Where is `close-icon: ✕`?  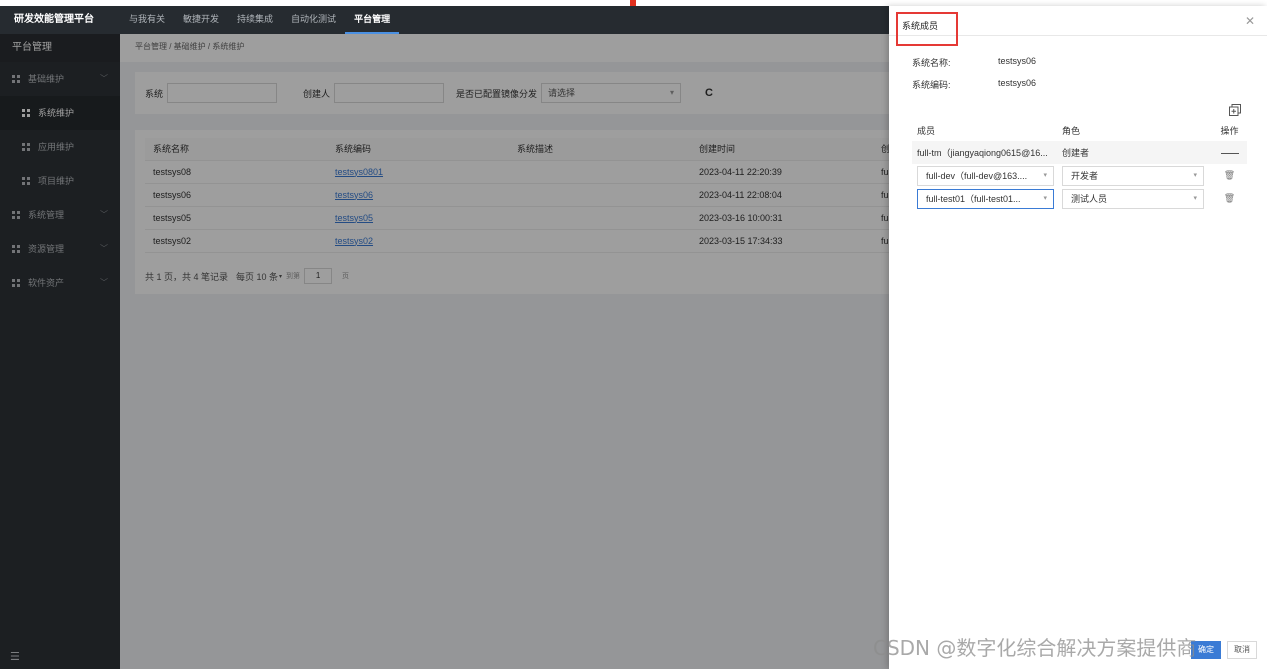
close-icon: ✕ is located at coordinates (1250, 21).